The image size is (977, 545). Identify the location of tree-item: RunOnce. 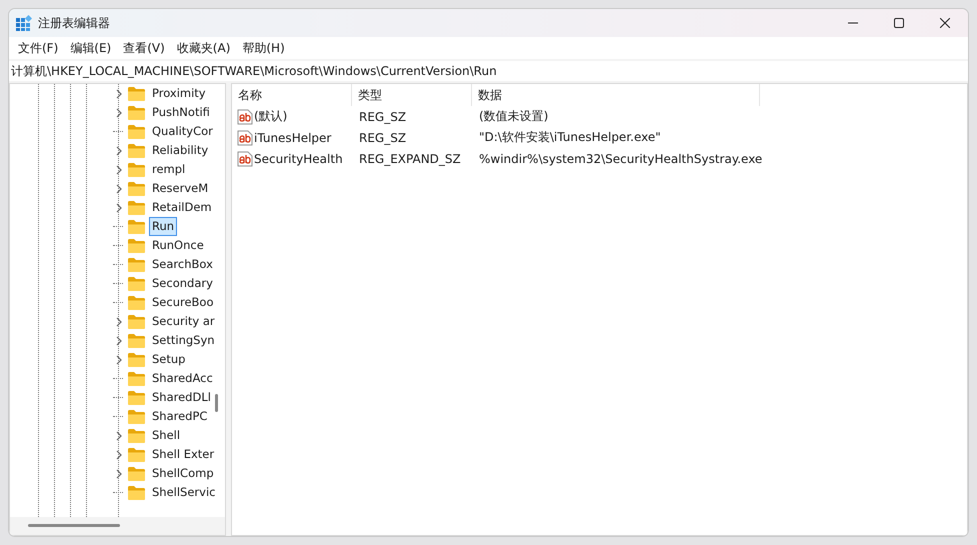
(178, 245).